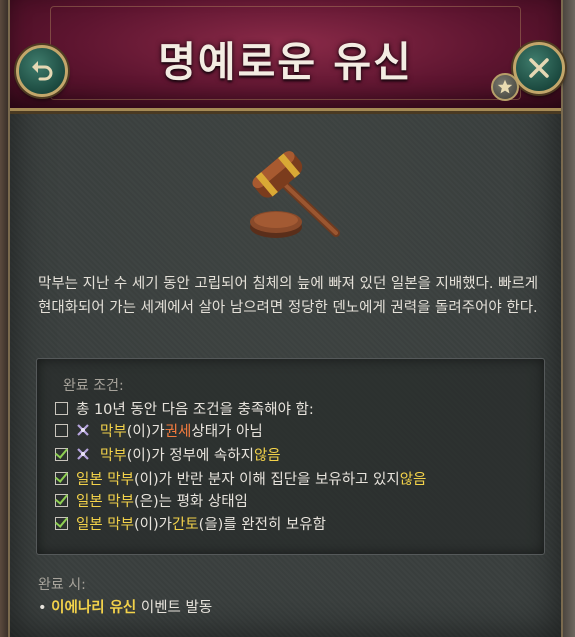 The height and width of the screenshot is (637, 575). What do you see at coordinates (93, 608) in the screenshot?
I see `event-link: 이에나리 유신` at bounding box center [93, 608].